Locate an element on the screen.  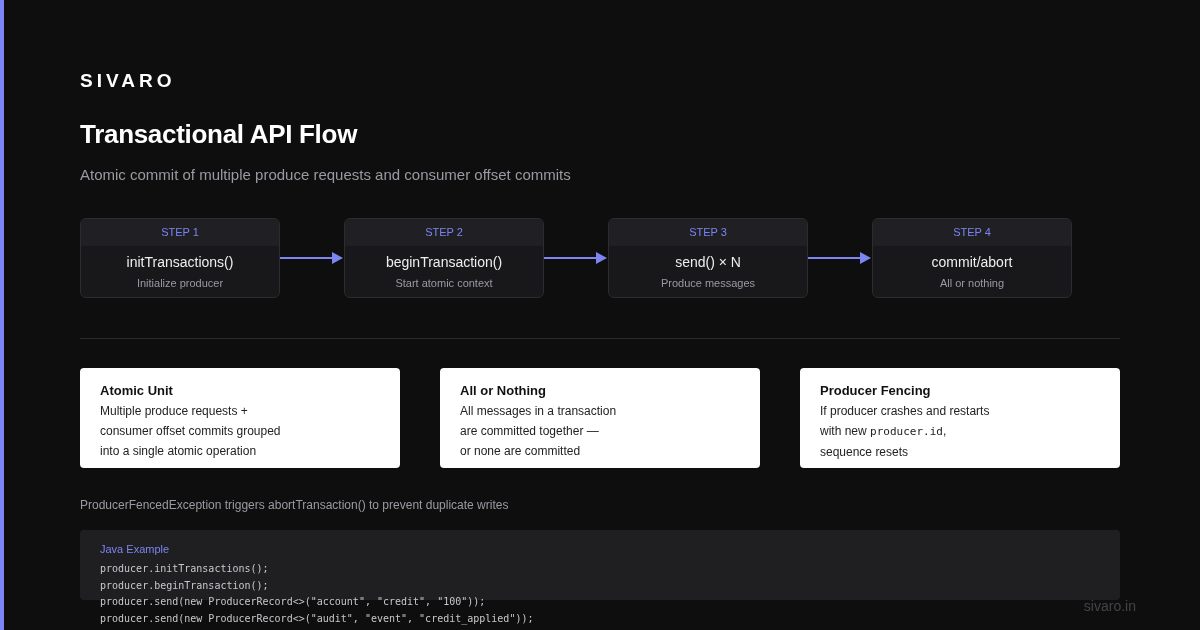
card-text: All messages in a transaction are committed together — or none are committed is located at coordinates (539, 431).